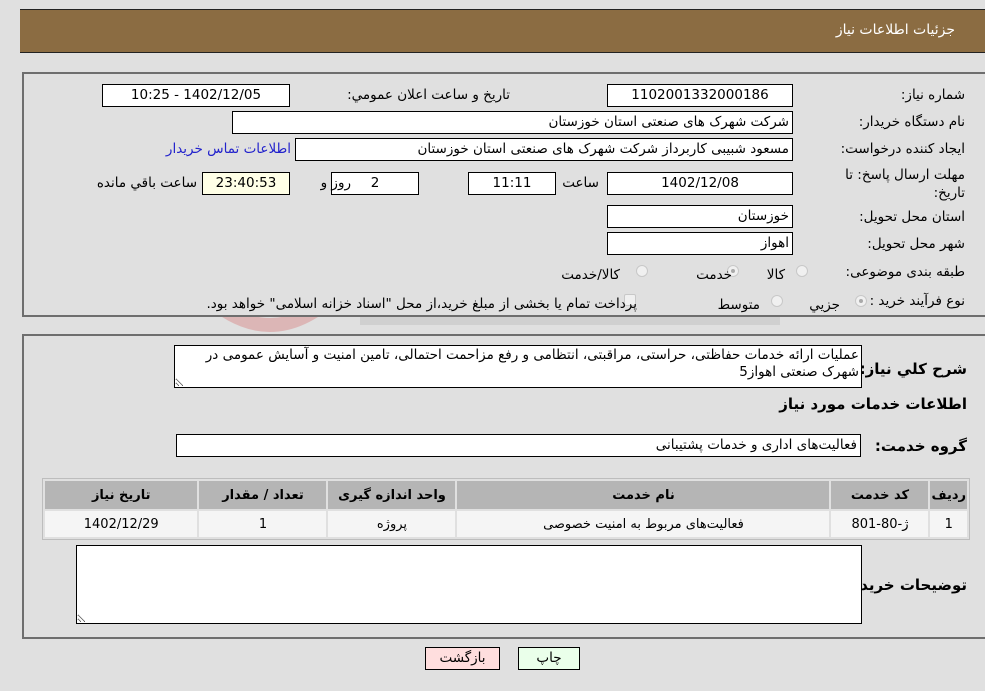 This screenshot has height=691, width=985. What do you see at coordinates (905, 184) in the screenshot?
I see `deadline-label: مهلت ارسال پاسخ: تا تاریخ:` at bounding box center [905, 184].